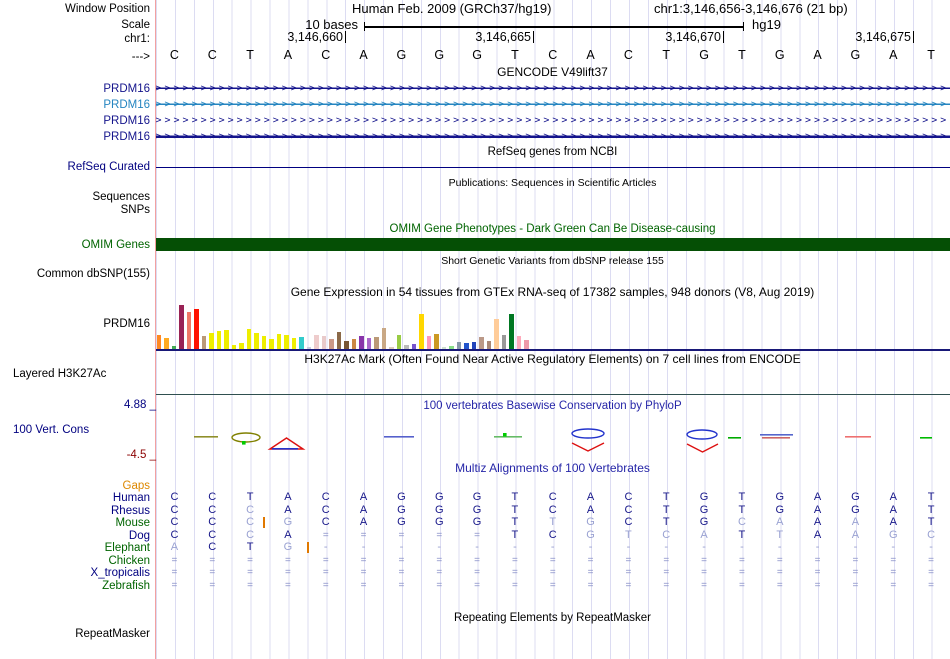  I want to click on gtex-gene-label: PRDM16, so click(75, 324).